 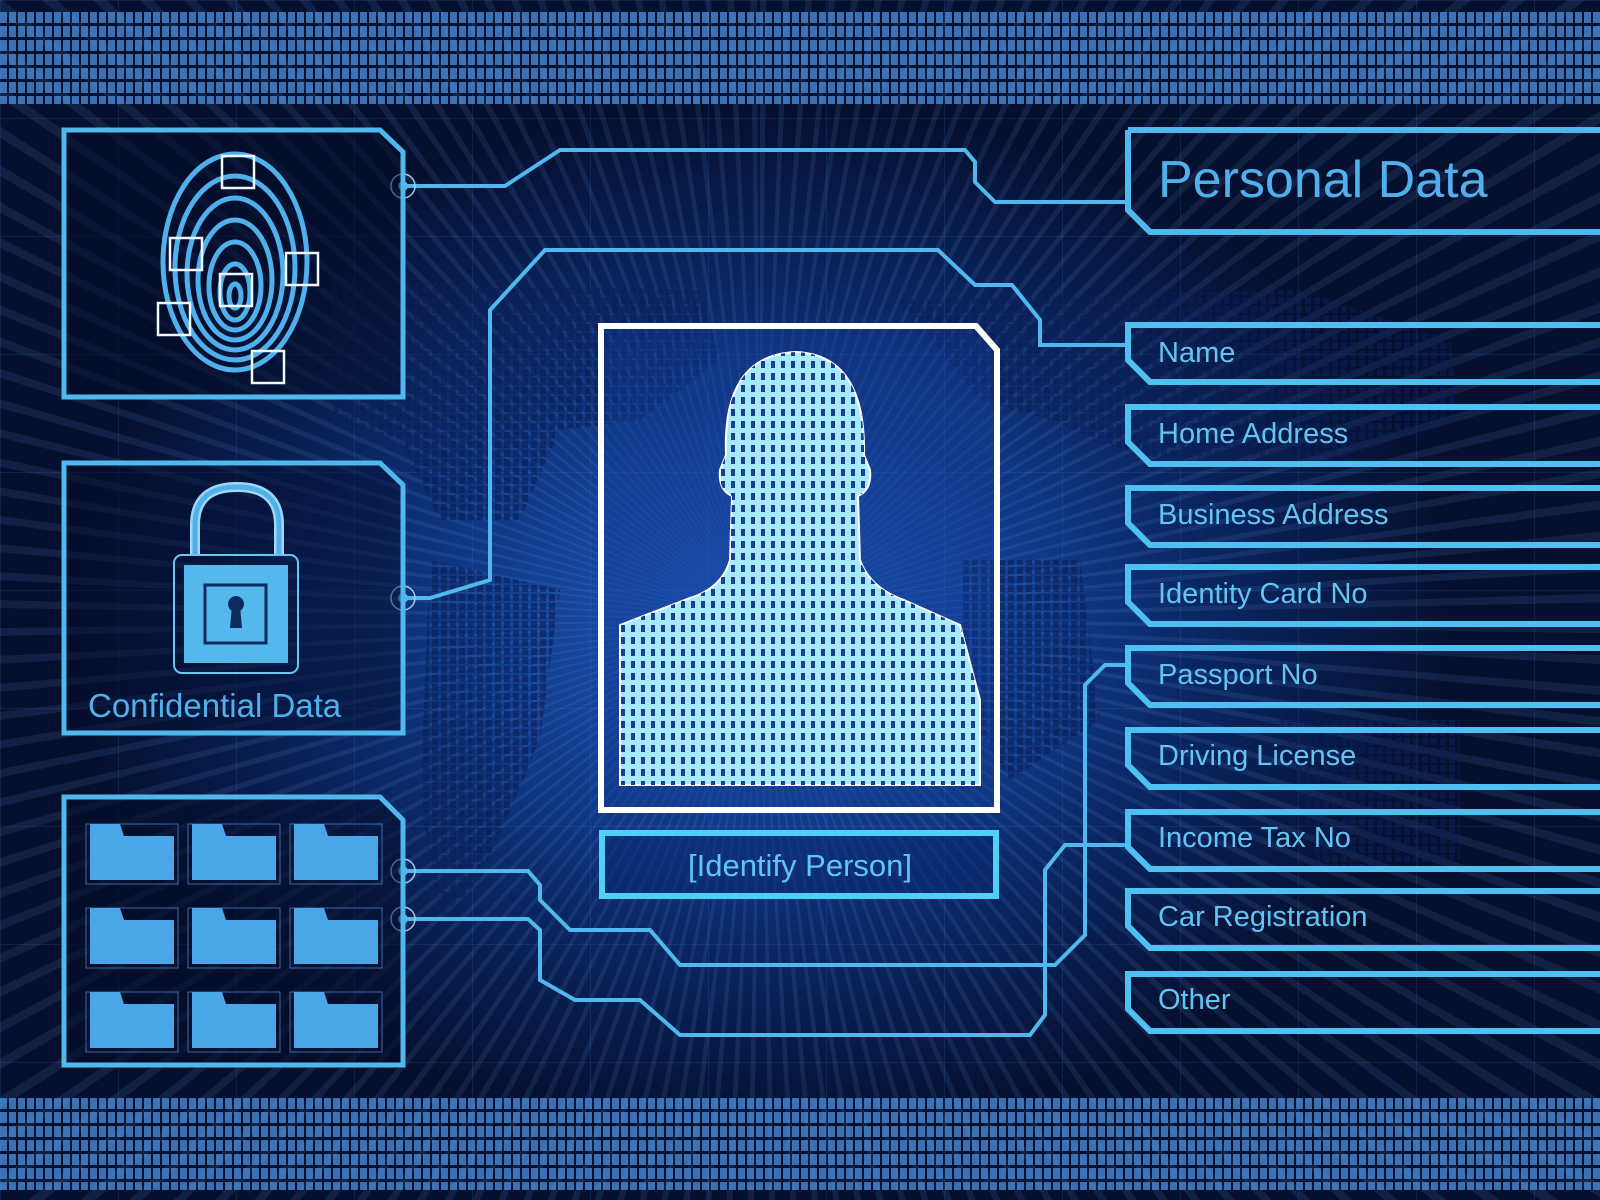 I want to click on field-home-address: Home Address, so click(x=1253, y=434).